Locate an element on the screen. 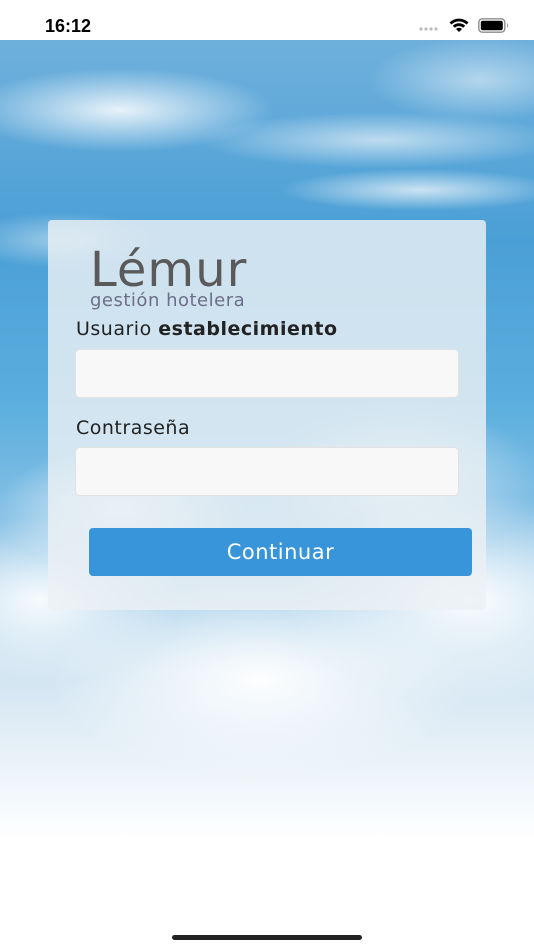 The image size is (534, 950). continue-button: Continuar is located at coordinates (280, 552).